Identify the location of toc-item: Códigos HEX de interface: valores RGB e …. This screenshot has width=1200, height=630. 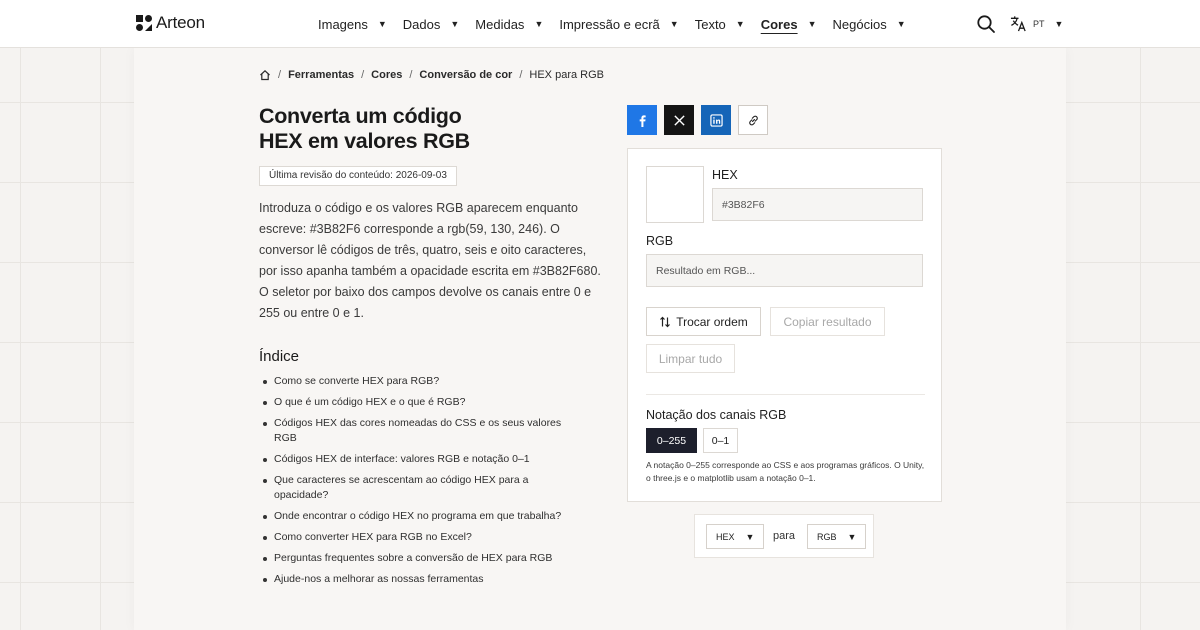
(418, 459).